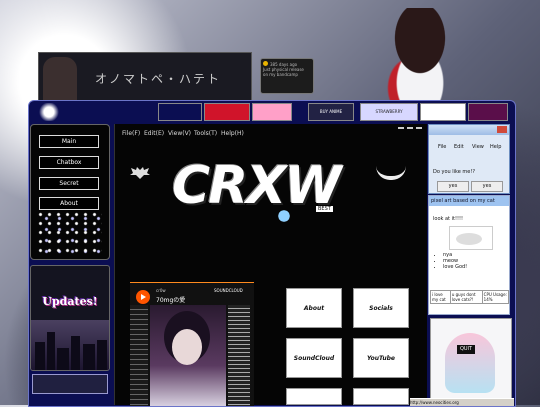  Describe the element at coordinates (389, 112) in the screenshot. I see `site-button-strawberry: STRAWBERRY` at that location.